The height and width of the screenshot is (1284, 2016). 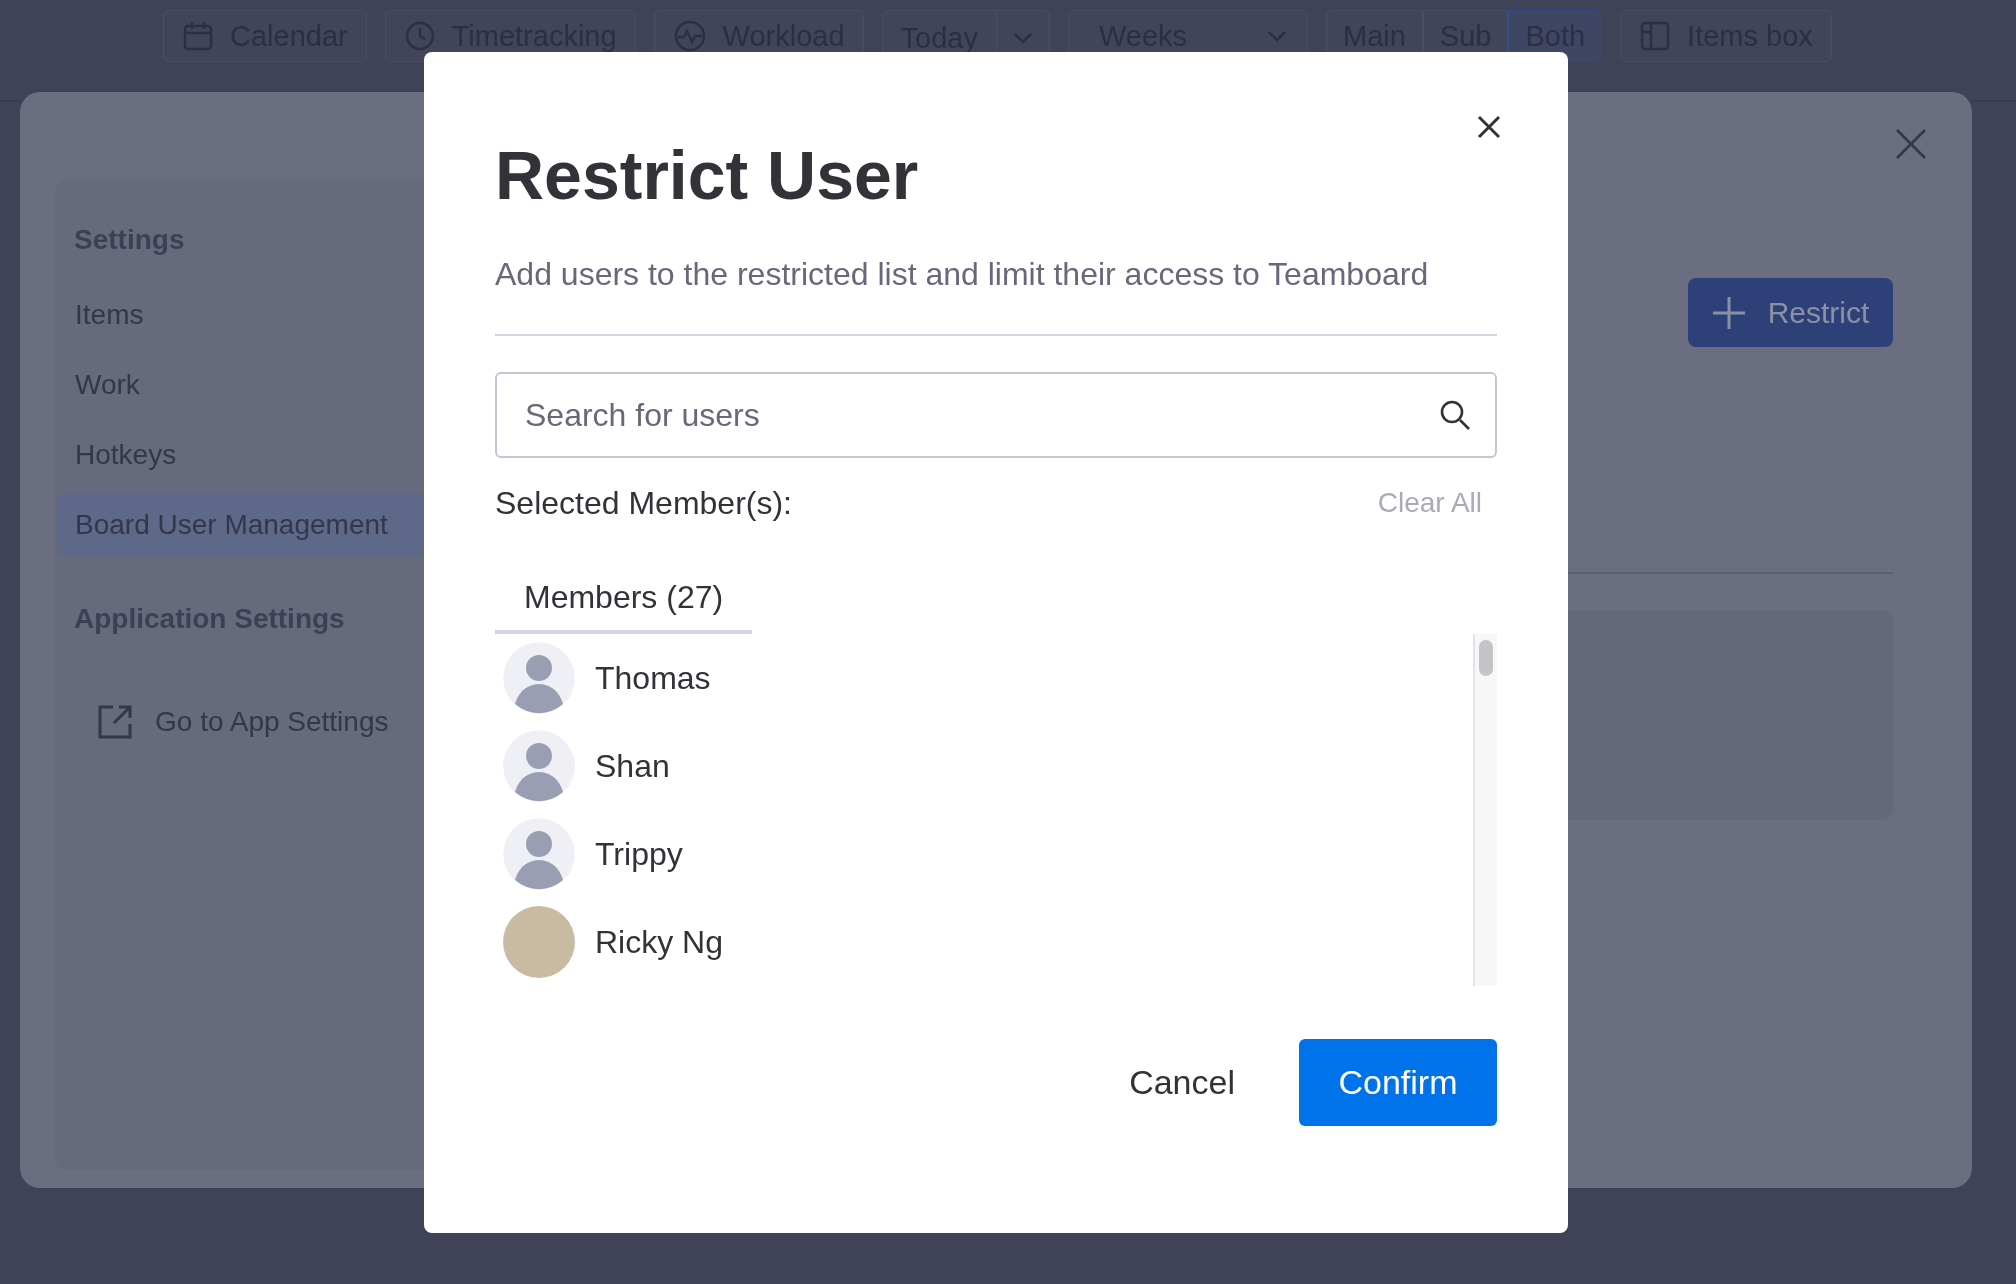 I want to click on restrict-button: Restrict, so click(x=1790, y=312).